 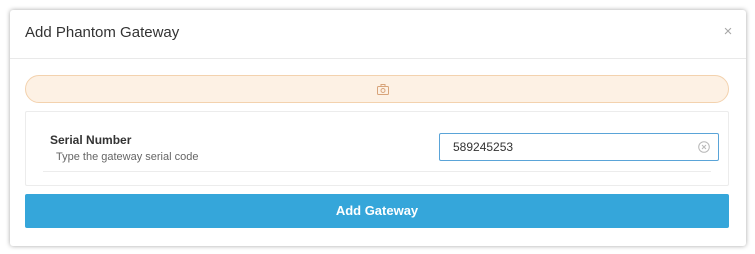 I want to click on close-icon: ×, so click(x=728, y=32).